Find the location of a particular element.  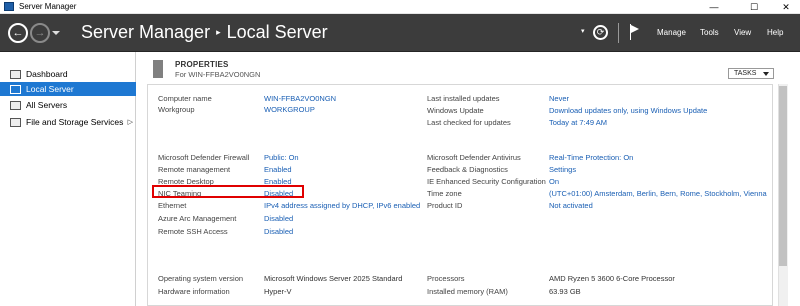

back-button: ← is located at coordinates (18, 33).